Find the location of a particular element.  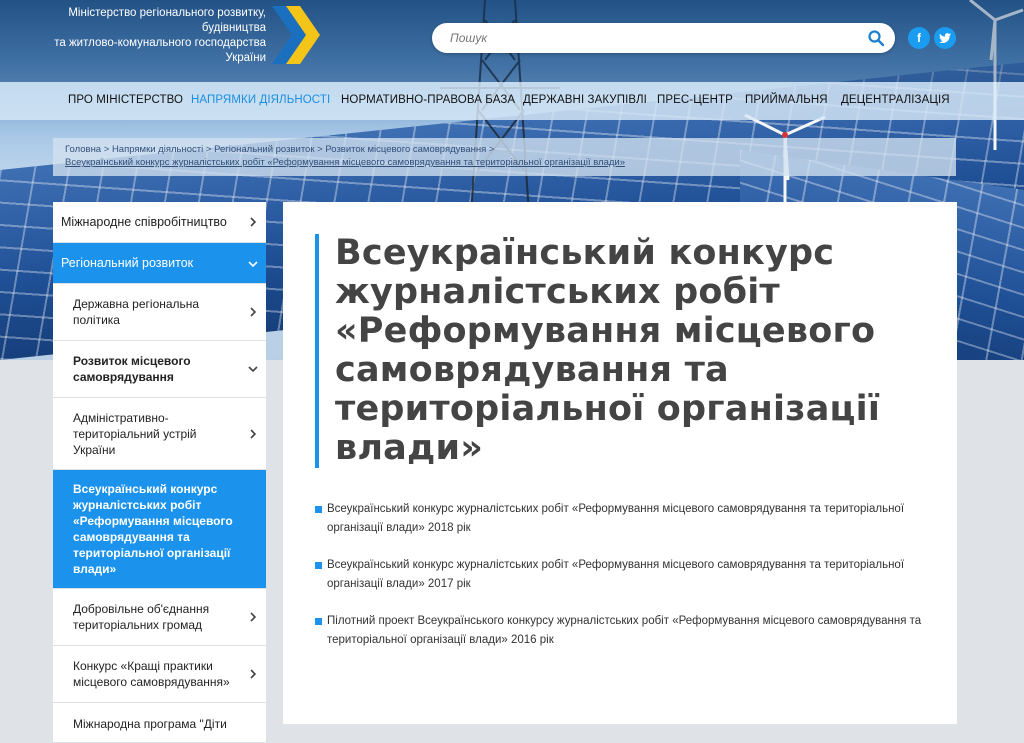

twitter-icon is located at coordinates (945, 38).